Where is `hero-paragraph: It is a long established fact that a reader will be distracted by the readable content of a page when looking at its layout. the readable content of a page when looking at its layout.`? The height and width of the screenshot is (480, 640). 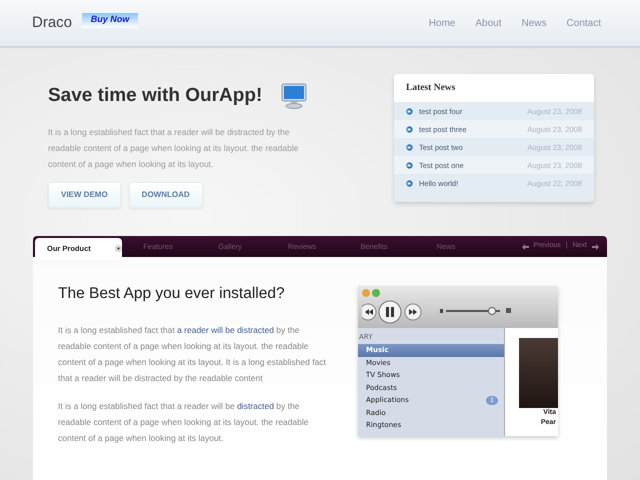 hero-paragraph: It is a long established fact that a reader will be distracted by the readable content of a page when looking at its layout. the readable content of a page when looking at its layout. is located at coordinates (174, 148).